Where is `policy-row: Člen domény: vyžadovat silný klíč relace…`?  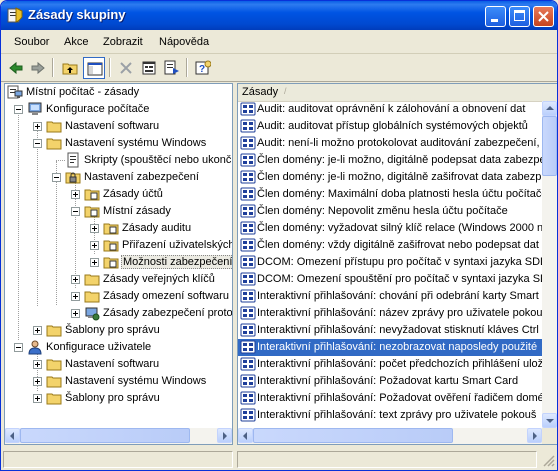
policy-row: Člen domény: vyžadovat silný klíč relace… is located at coordinates (391, 228).